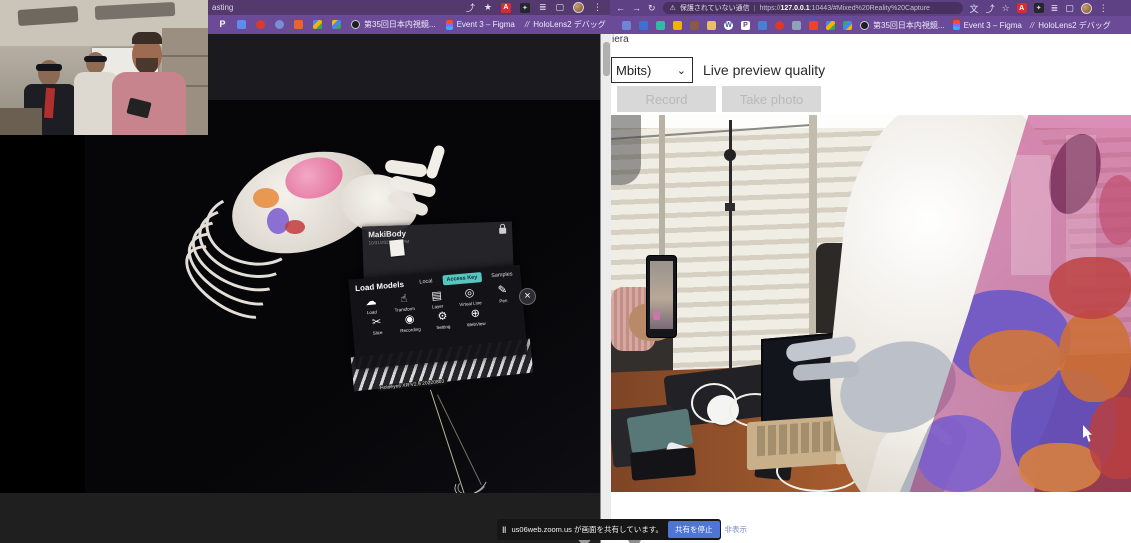  Describe the element at coordinates (1060, 467) in the screenshot. I see `ar-segment-orange` at that location.